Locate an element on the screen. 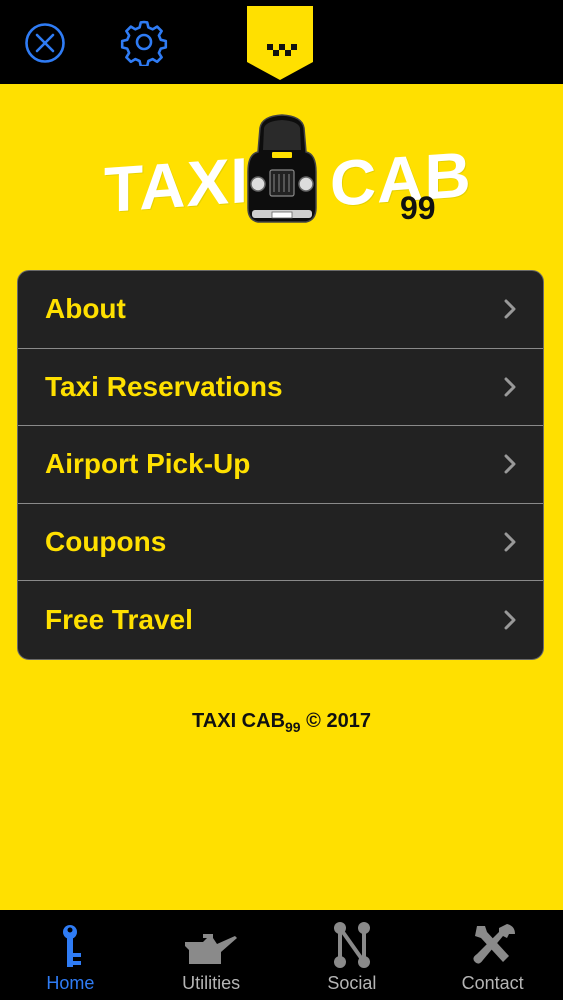 This screenshot has height=1000, width=563. menu-item-airport-pick-up: Airport Pick-Up is located at coordinates (280, 465).